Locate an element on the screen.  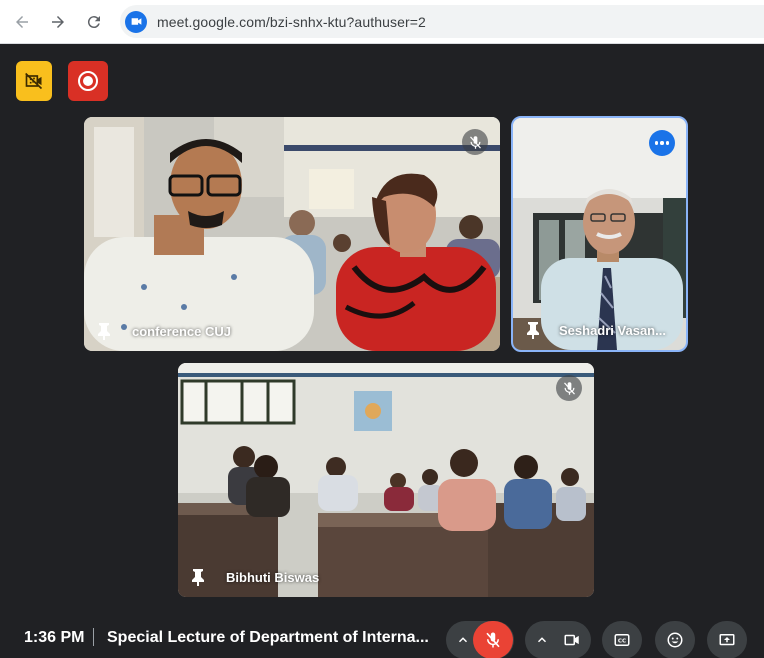
forward-button is located at coordinates (58, 22).